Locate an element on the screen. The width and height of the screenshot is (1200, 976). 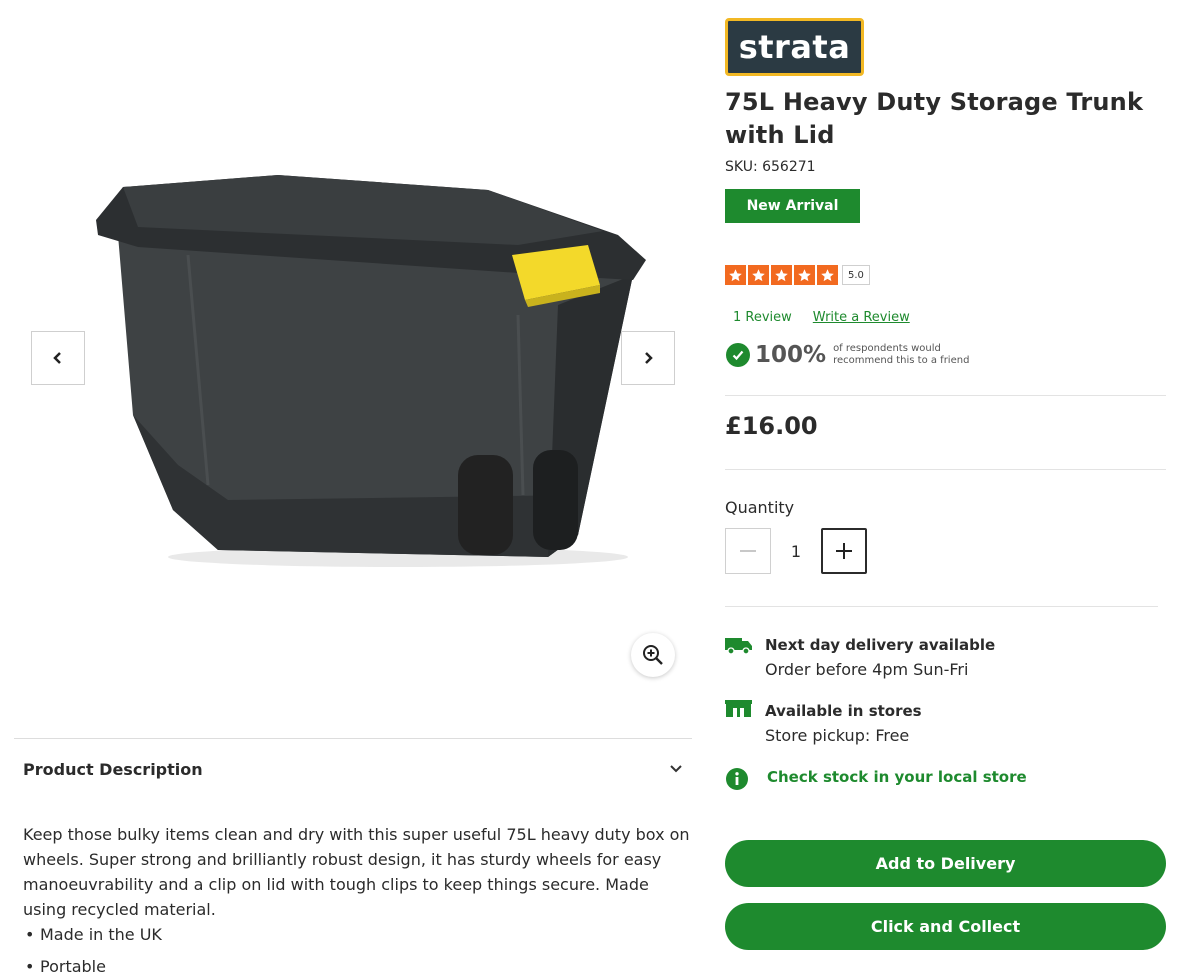
star-rating: 5.0 is located at coordinates (797, 275).